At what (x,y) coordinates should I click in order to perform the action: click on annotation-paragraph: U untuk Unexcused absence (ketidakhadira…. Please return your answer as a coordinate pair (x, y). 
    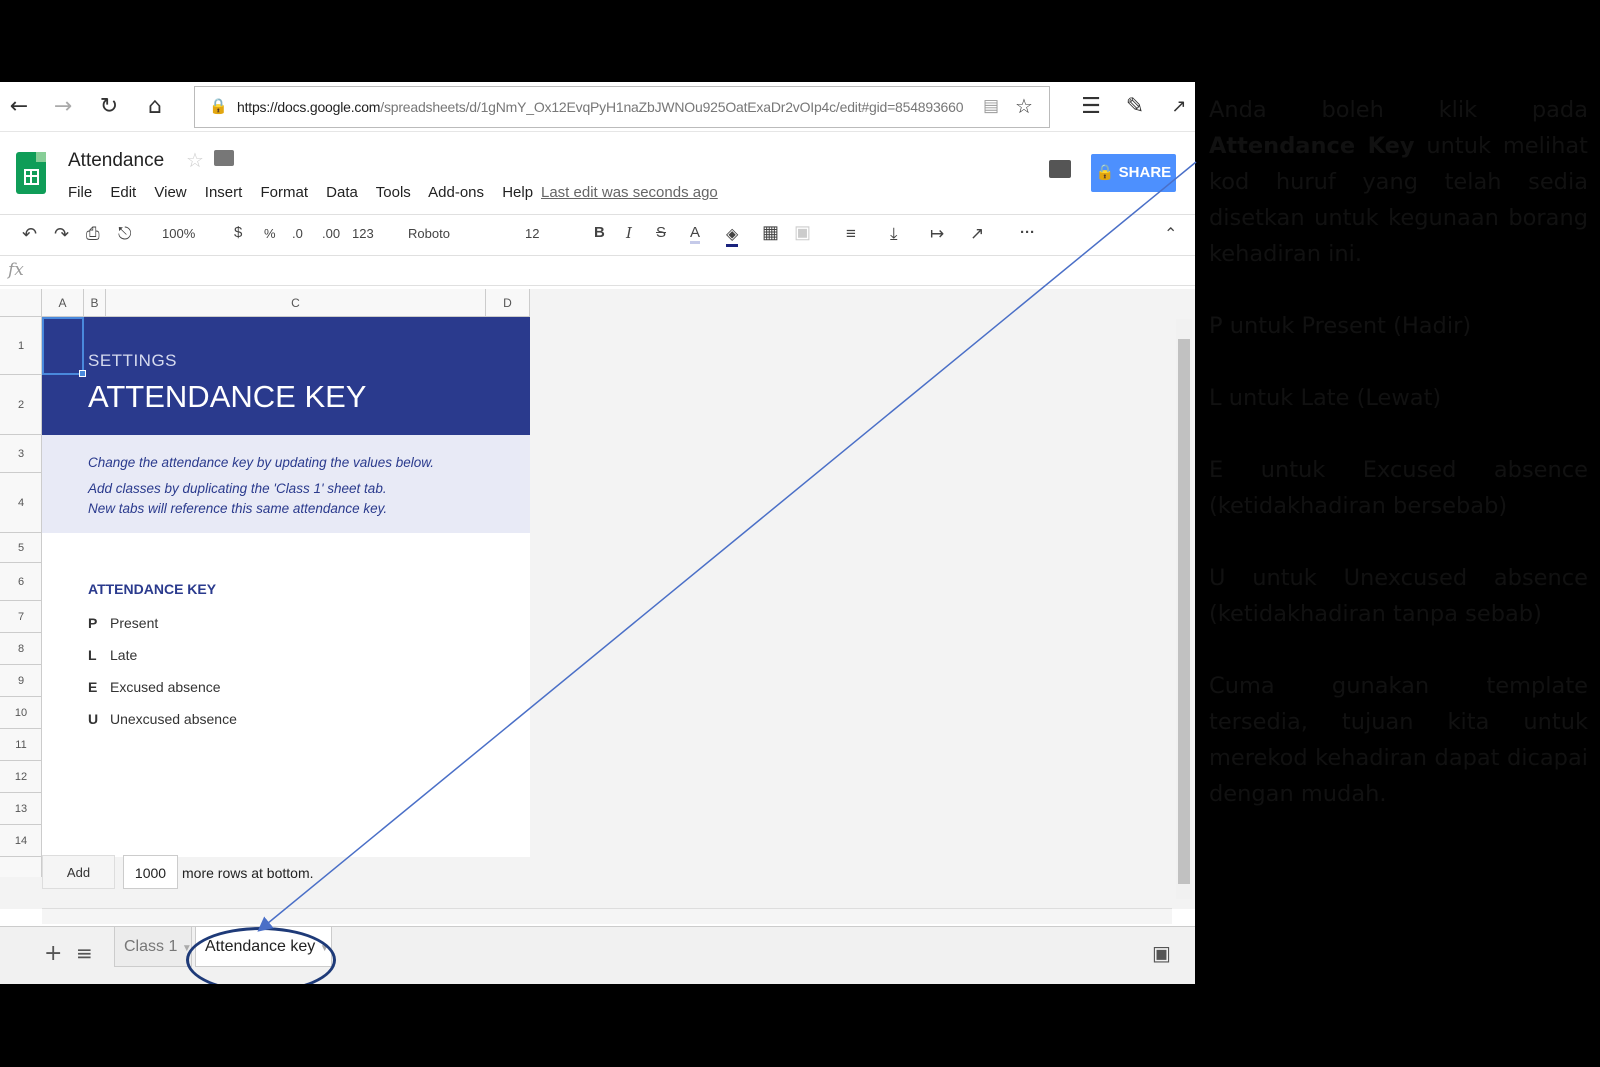
    Looking at the image, I should click on (1398, 596).